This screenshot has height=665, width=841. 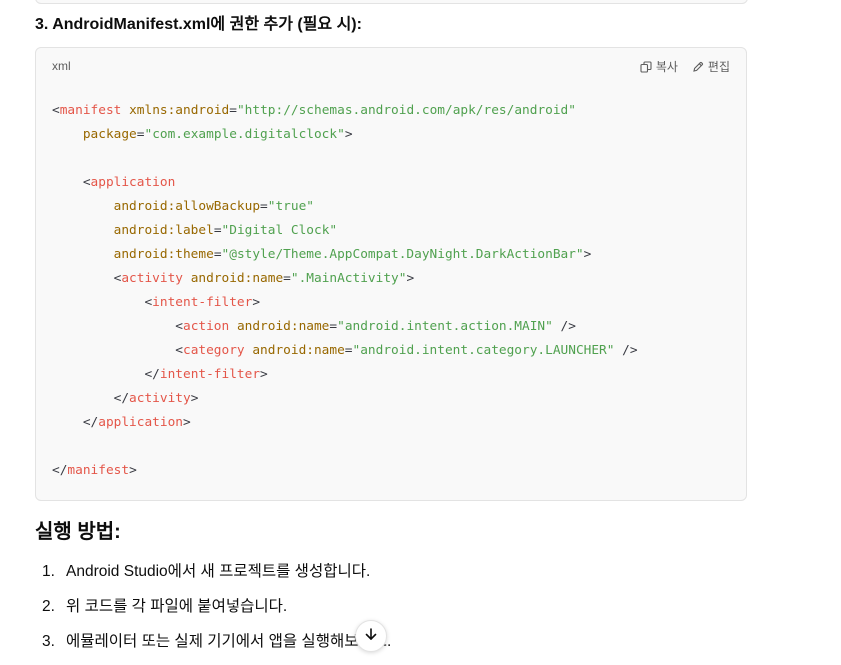 What do you see at coordinates (206, 326) in the screenshot?
I see `code-token: action` at bounding box center [206, 326].